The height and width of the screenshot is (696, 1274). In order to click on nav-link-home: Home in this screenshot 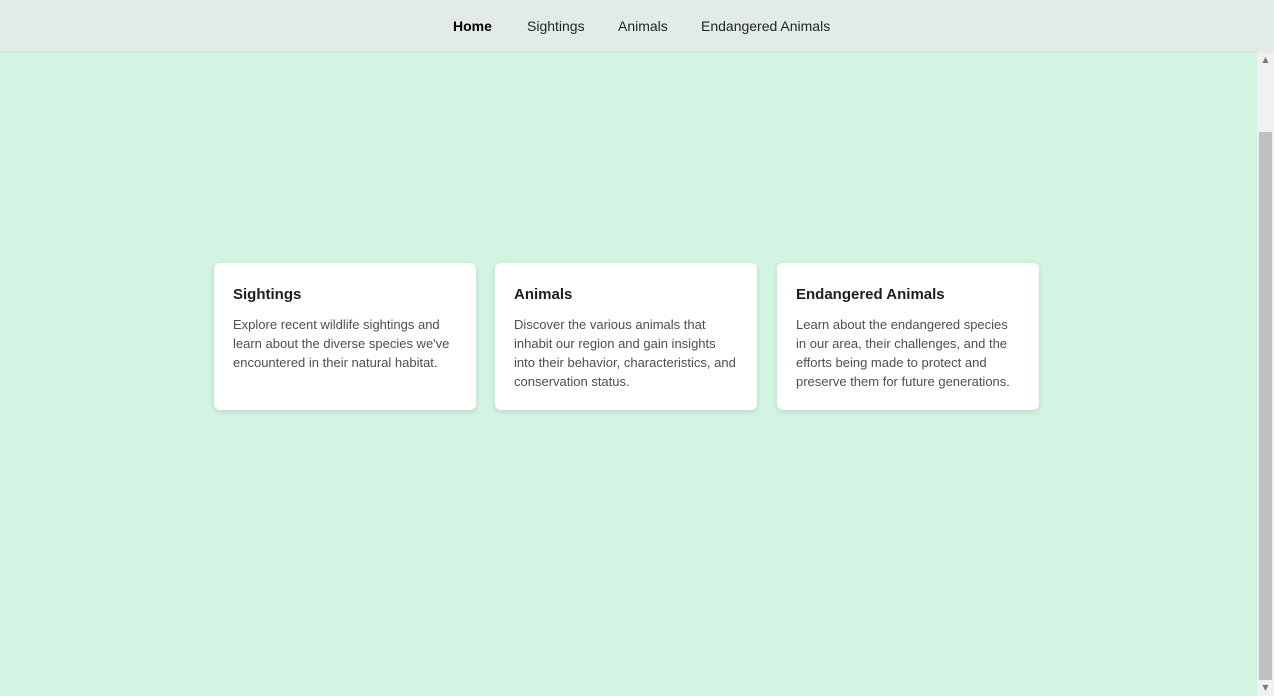, I will do `click(472, 26)`.